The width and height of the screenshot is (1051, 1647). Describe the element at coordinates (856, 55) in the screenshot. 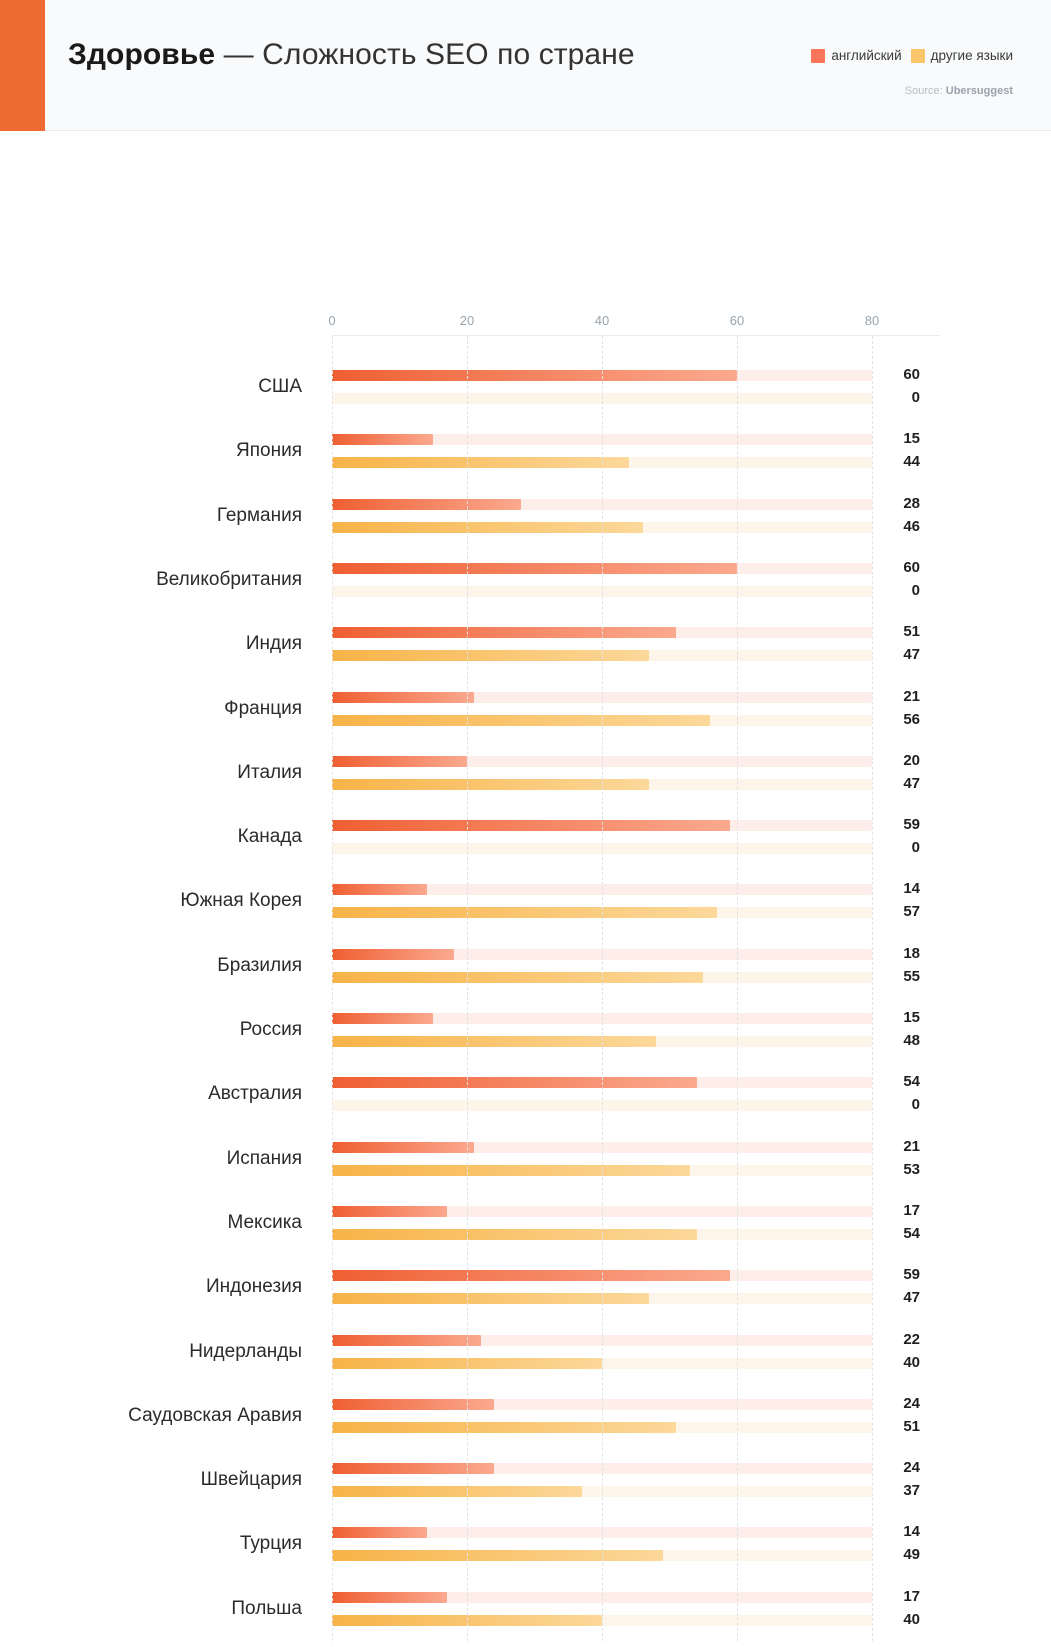

I see `legend-item-english: английский` at that location.